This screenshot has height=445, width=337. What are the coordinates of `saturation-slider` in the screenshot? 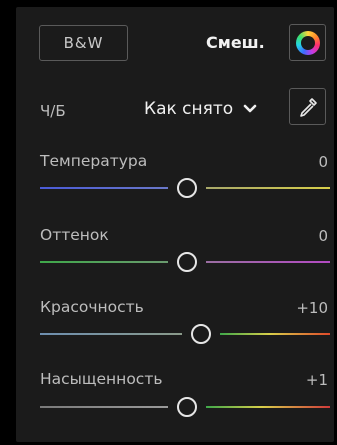 It's located at (185, 407).